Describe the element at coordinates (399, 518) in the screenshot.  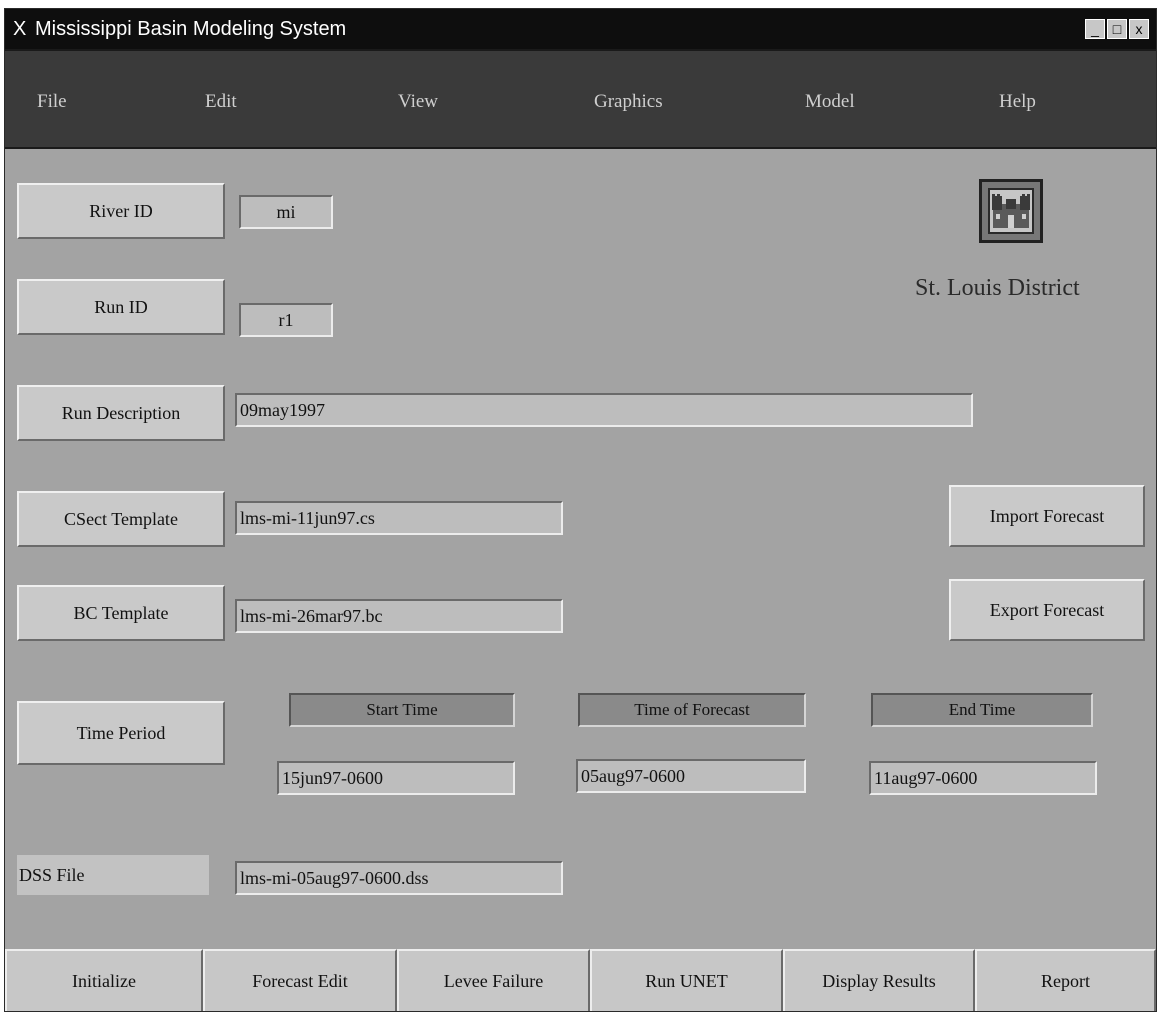
I see `csect-template-field: lms-mi-11jun97.cs` at that location.